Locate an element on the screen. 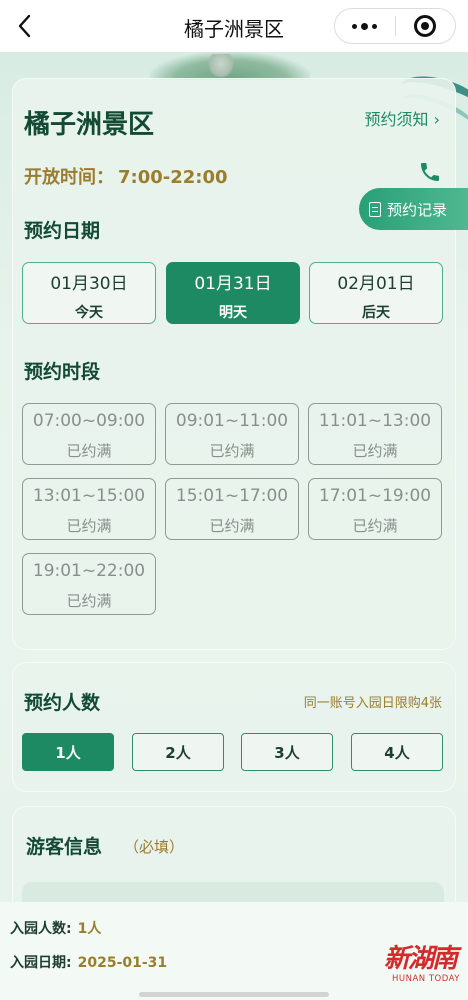  date-option-day-after: 02月01日 后天 is located at coordinates (376, 293).